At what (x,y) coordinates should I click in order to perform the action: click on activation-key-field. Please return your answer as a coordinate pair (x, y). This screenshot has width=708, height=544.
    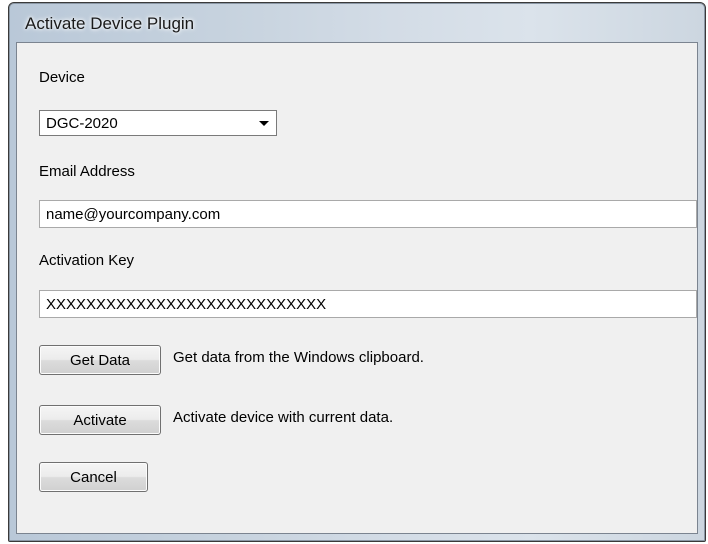
    Looking at the image, I should click on (368, 304).